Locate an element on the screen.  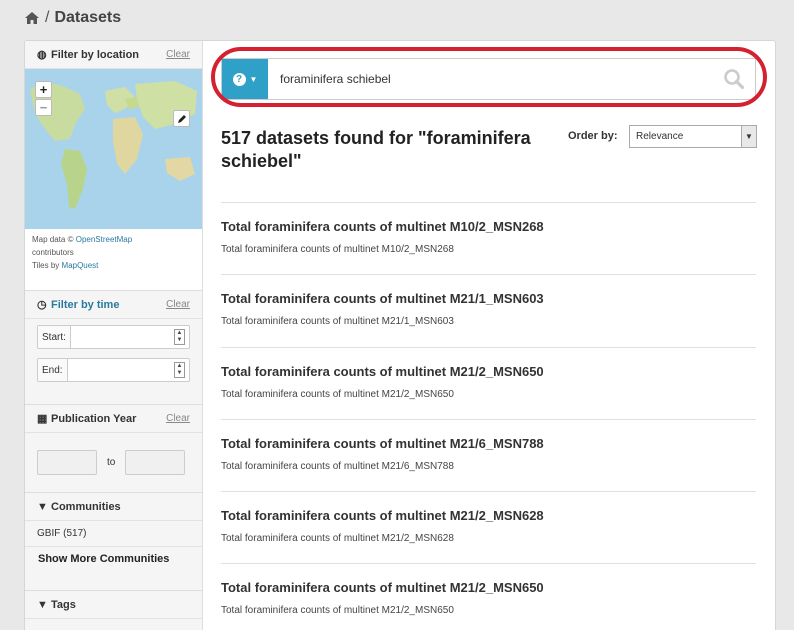
clock-icon: ◷ is located at coordinates (42, 305).